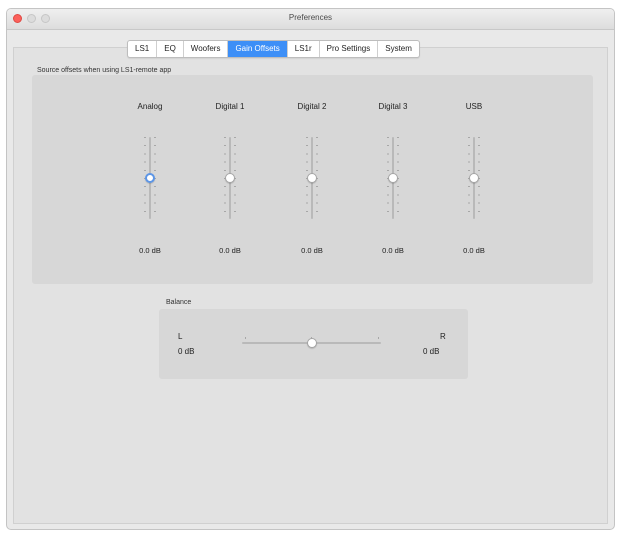 This screenshot has width=621, height=534. I want to click on balance-left-value: 0 dB, so click(186, 351).